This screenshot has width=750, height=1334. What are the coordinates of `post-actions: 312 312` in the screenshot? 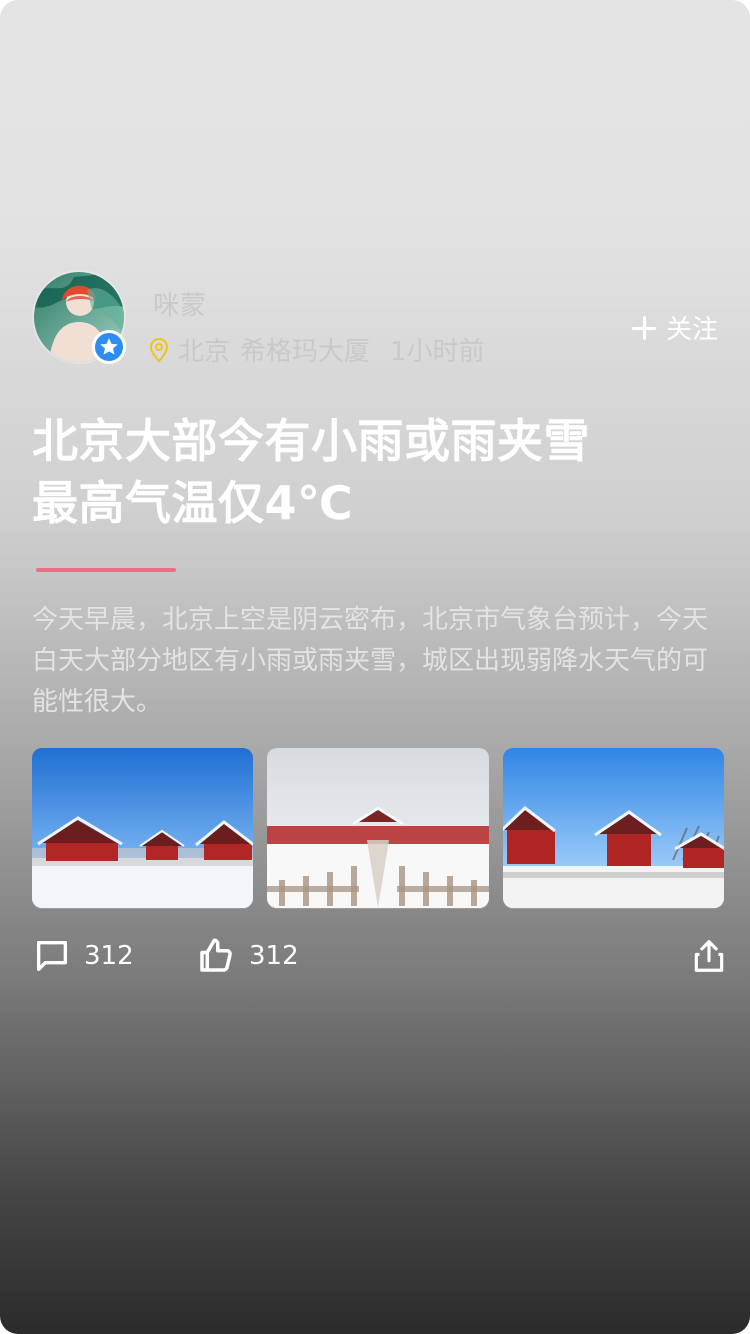 It's located at (380, 956).